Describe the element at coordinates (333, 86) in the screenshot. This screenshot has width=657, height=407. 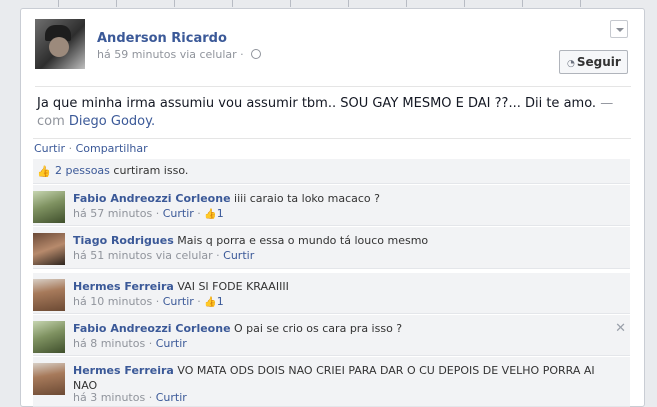
I see `header-divider` at that location.